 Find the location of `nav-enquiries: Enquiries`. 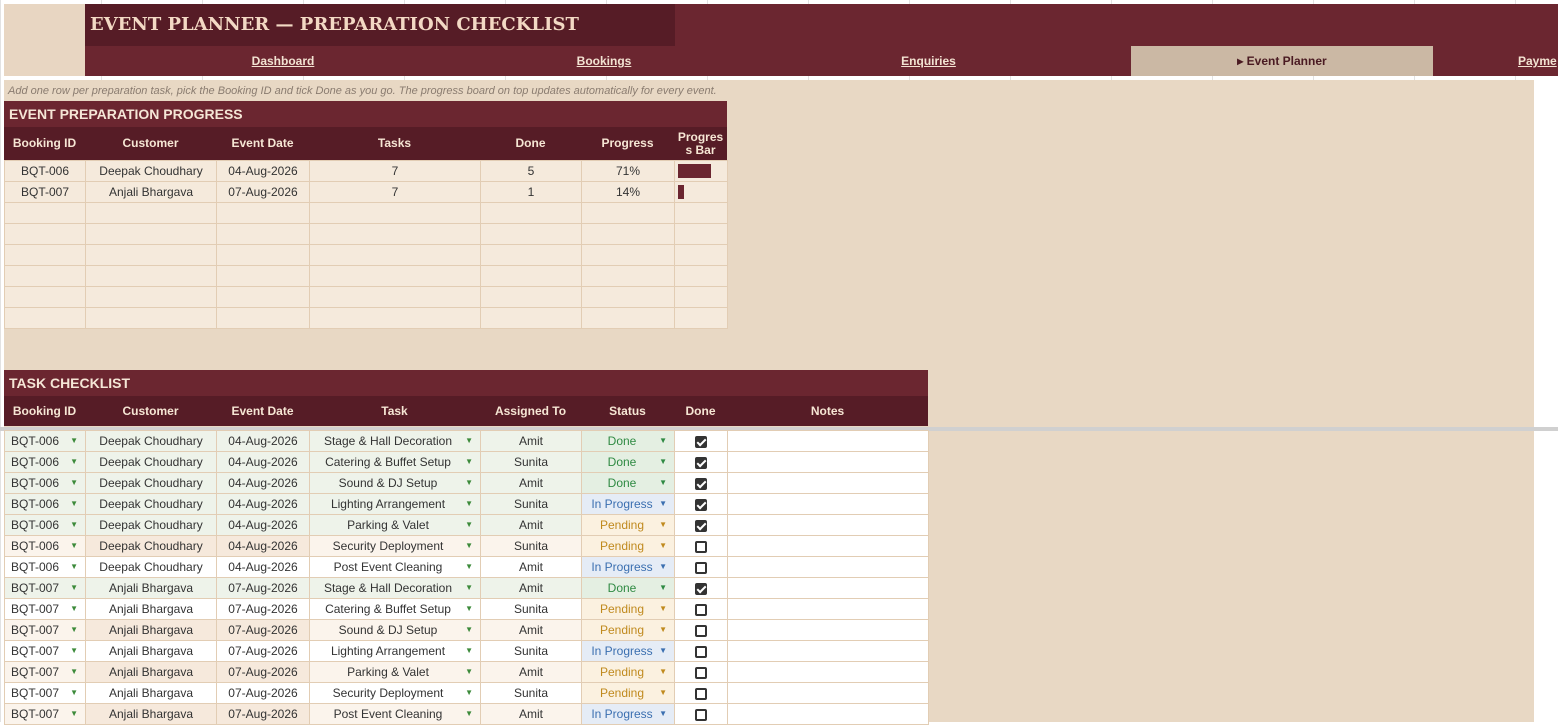

nav-enquiries: Enquiries is located at coordinates (928, 61).